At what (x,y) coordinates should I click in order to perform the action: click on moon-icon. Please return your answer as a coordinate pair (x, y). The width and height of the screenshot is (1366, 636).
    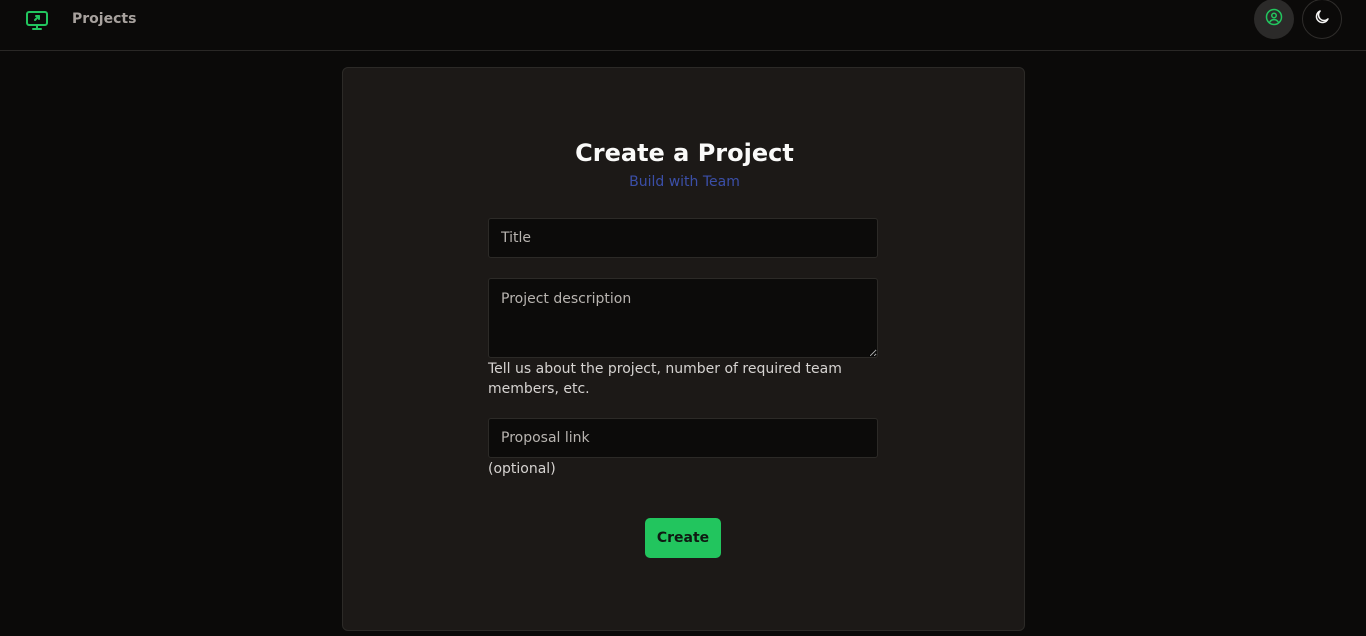
    Looking at the image, I should click on (1322, 19).